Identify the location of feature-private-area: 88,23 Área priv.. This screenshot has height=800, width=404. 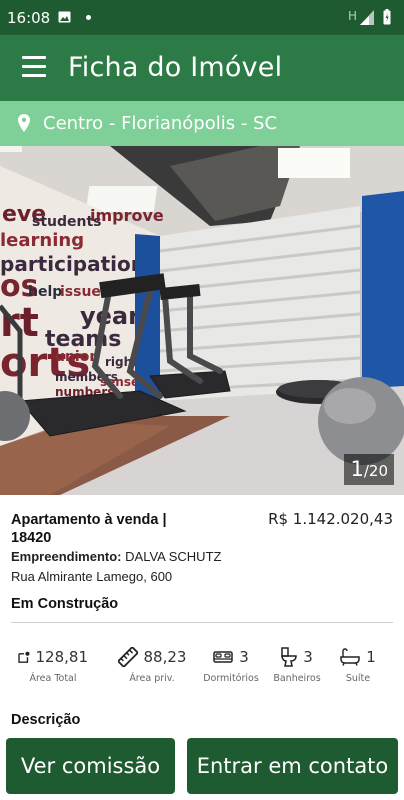
(152, 664).